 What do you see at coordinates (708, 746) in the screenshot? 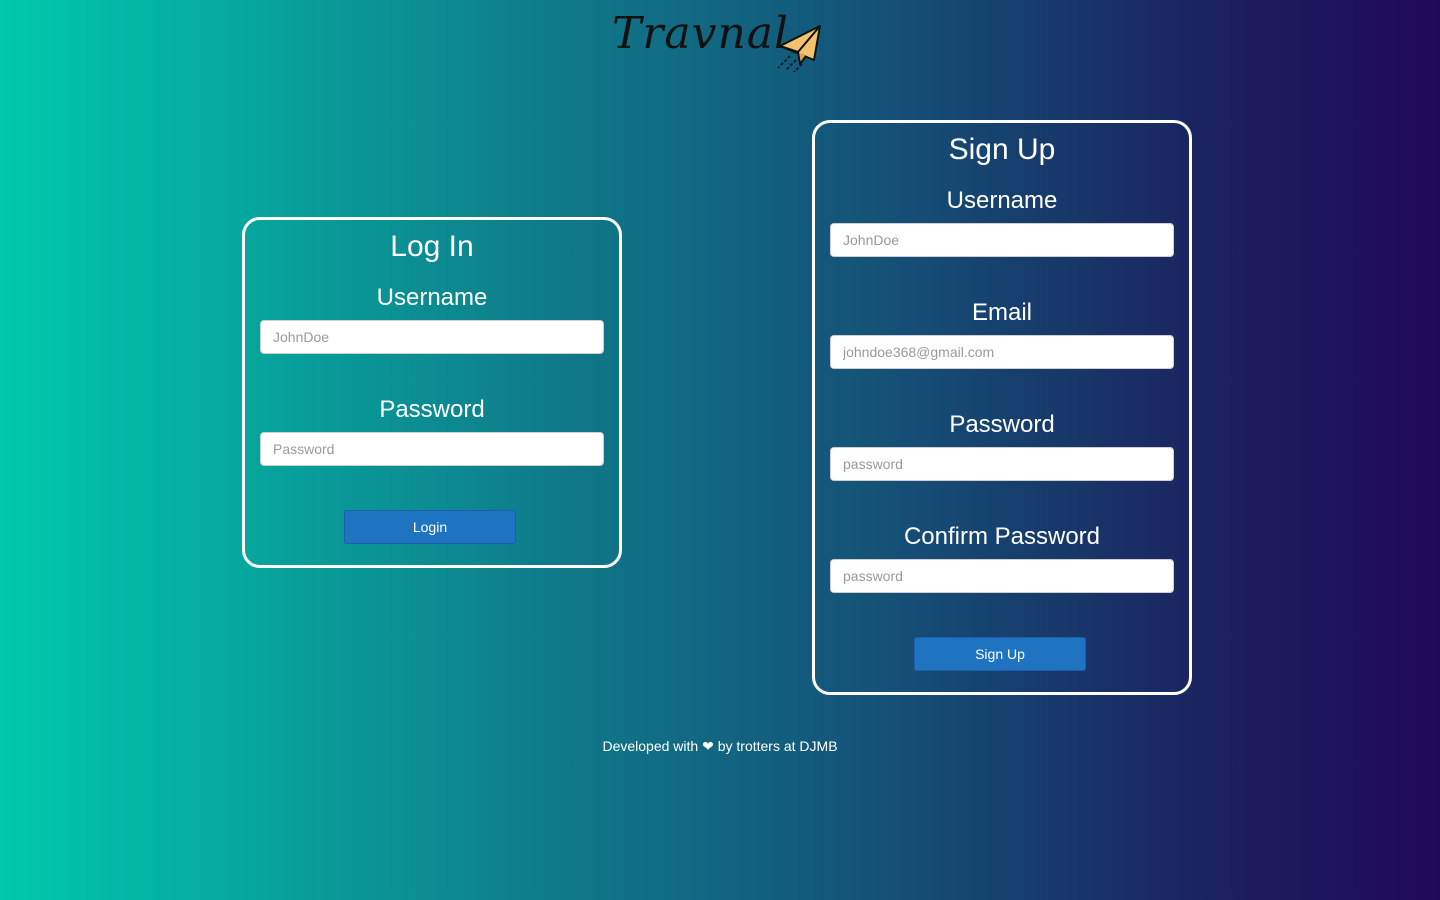
I see `heart-icon: ❤` at bounding box center [708, 746].